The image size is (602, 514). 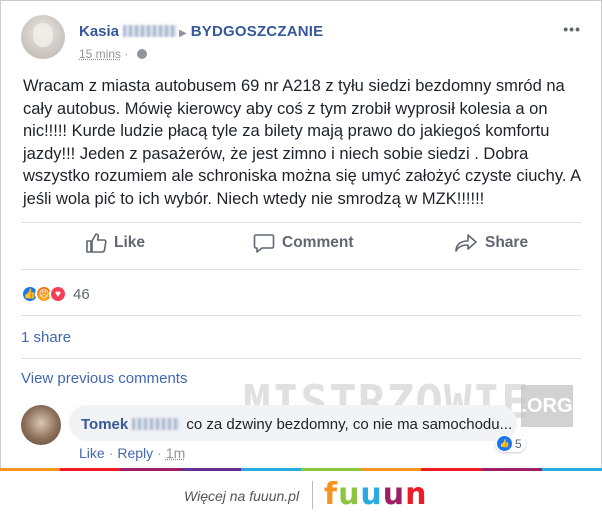 What do you see at coordinates (92, 453) in the screenshot?
I see `comment-like-link: Like` at bounding box center [92, 453].